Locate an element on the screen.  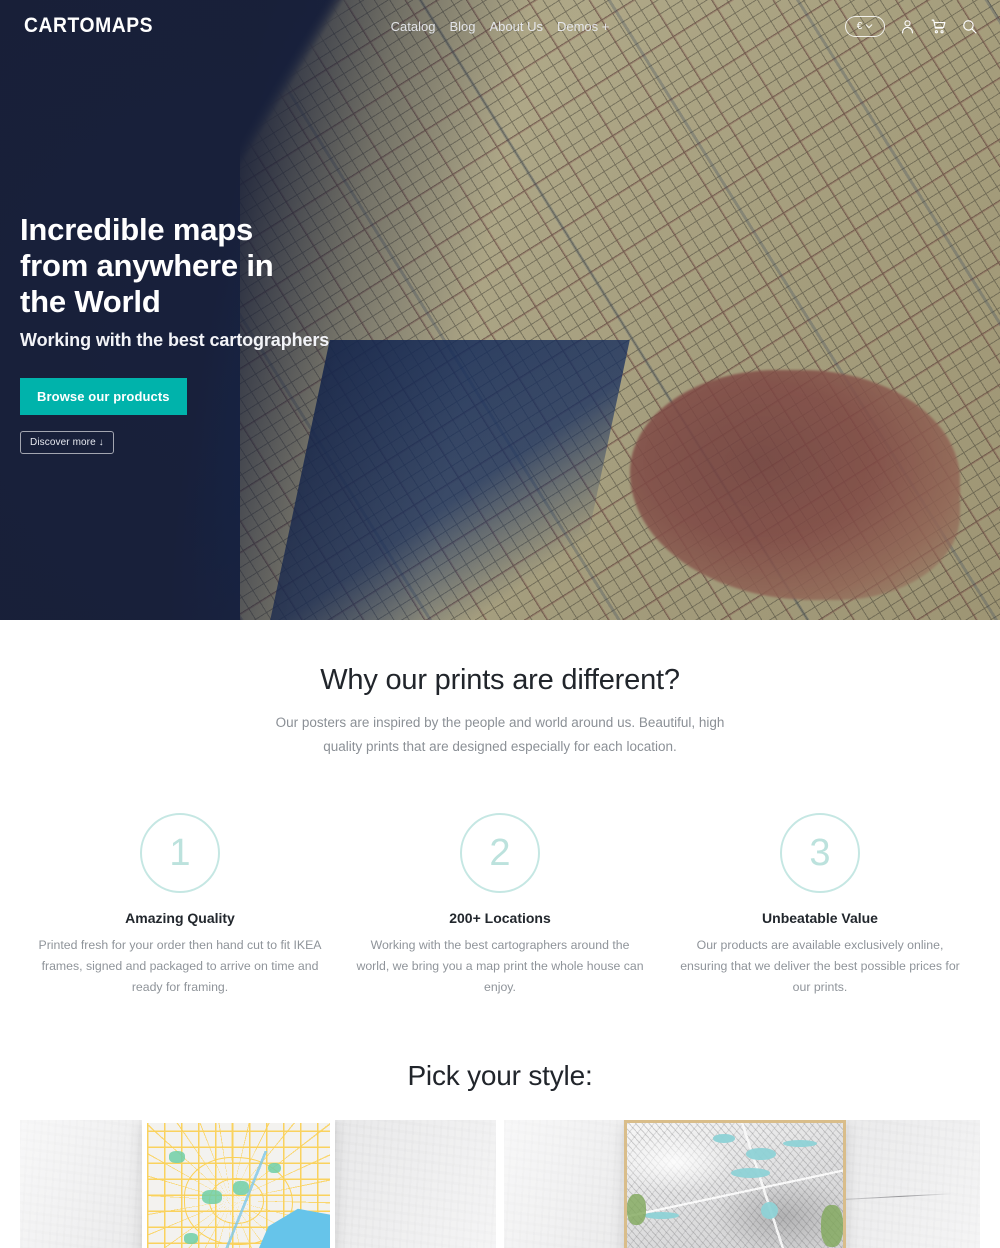
terrain-map-poster is located at coordinates (735, 1184).